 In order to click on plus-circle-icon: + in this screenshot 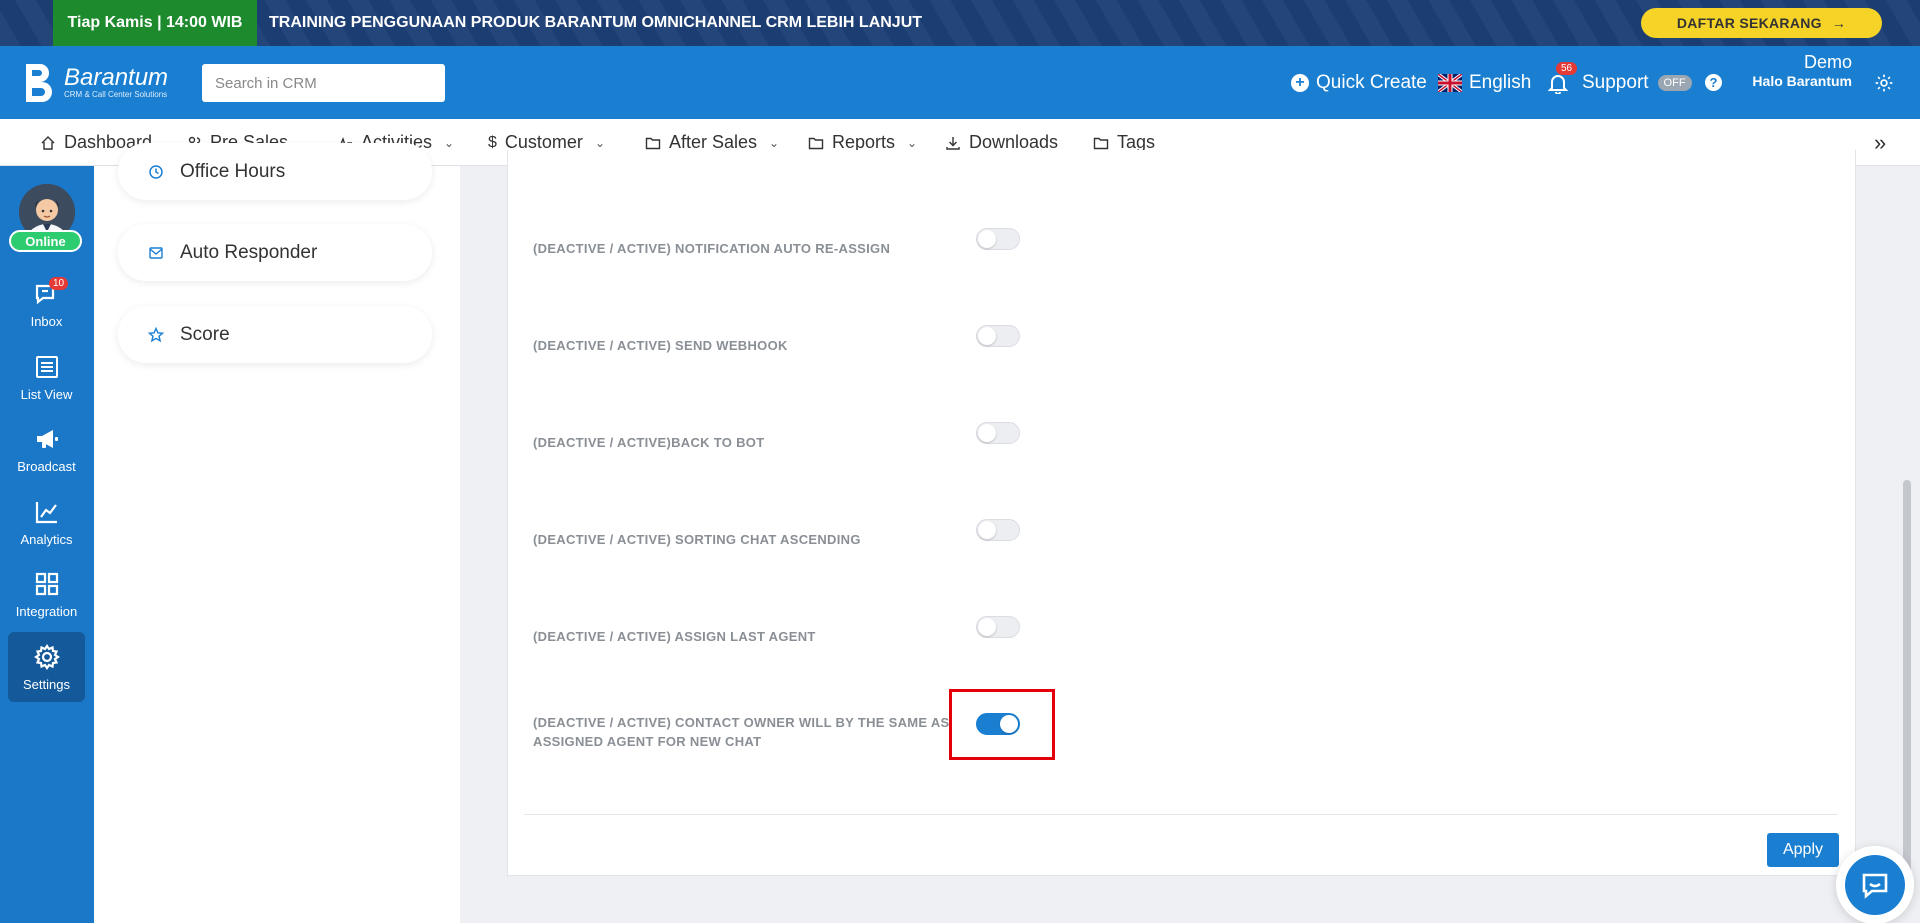, I will do `click(1300, 82)`.